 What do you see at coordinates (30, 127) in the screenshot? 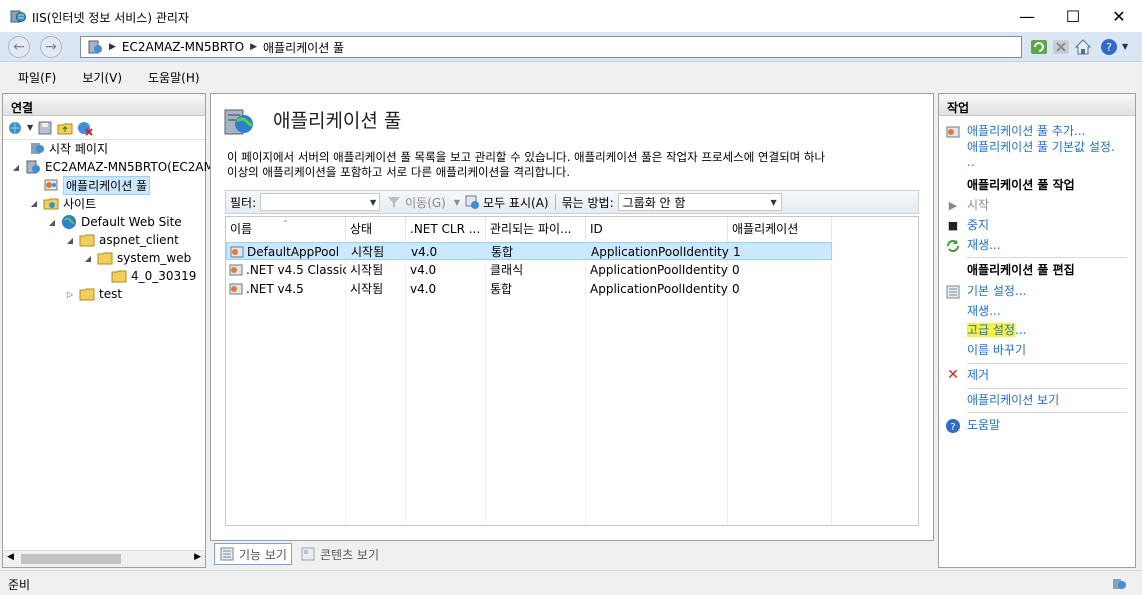
I see `connect-dropdown-icon: ▼` at bounding box center [30, 127].